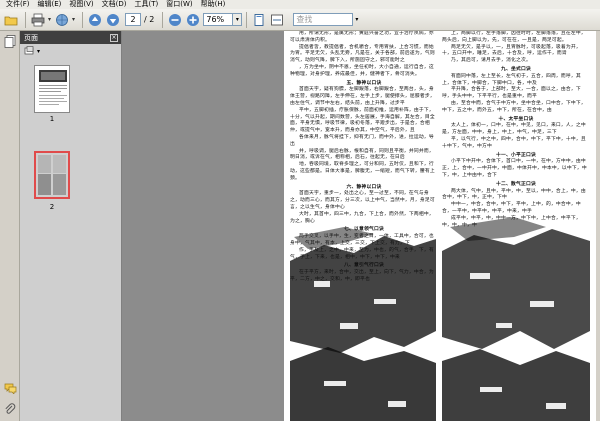  I want to click on paperclip-icon, so click(10, 408).